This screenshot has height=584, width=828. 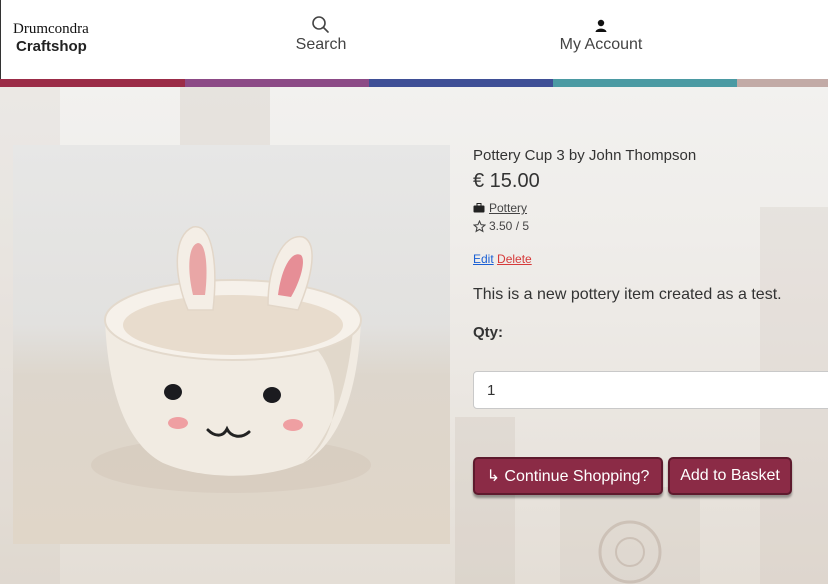 I want to click on user-icon, so click(x=601, y=25).